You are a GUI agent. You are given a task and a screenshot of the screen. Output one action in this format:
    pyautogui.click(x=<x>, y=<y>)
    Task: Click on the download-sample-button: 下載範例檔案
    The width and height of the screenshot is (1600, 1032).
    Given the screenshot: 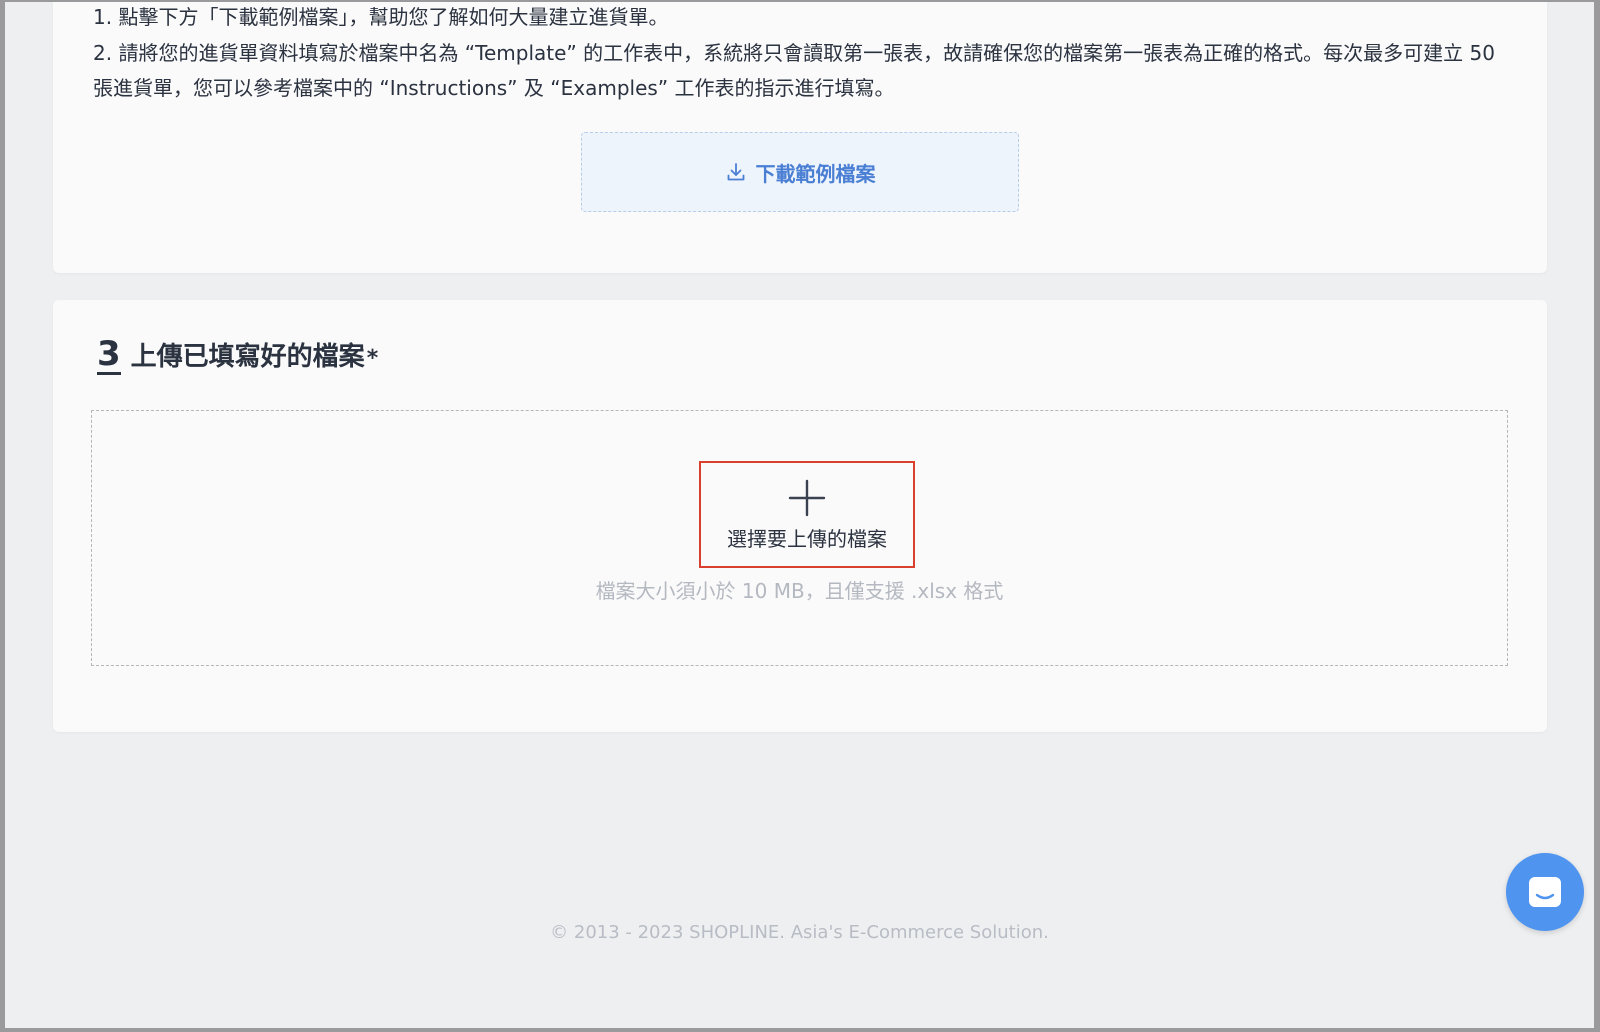 What is the action you would take?
    pyautogui.click(x=800, y=172)
    